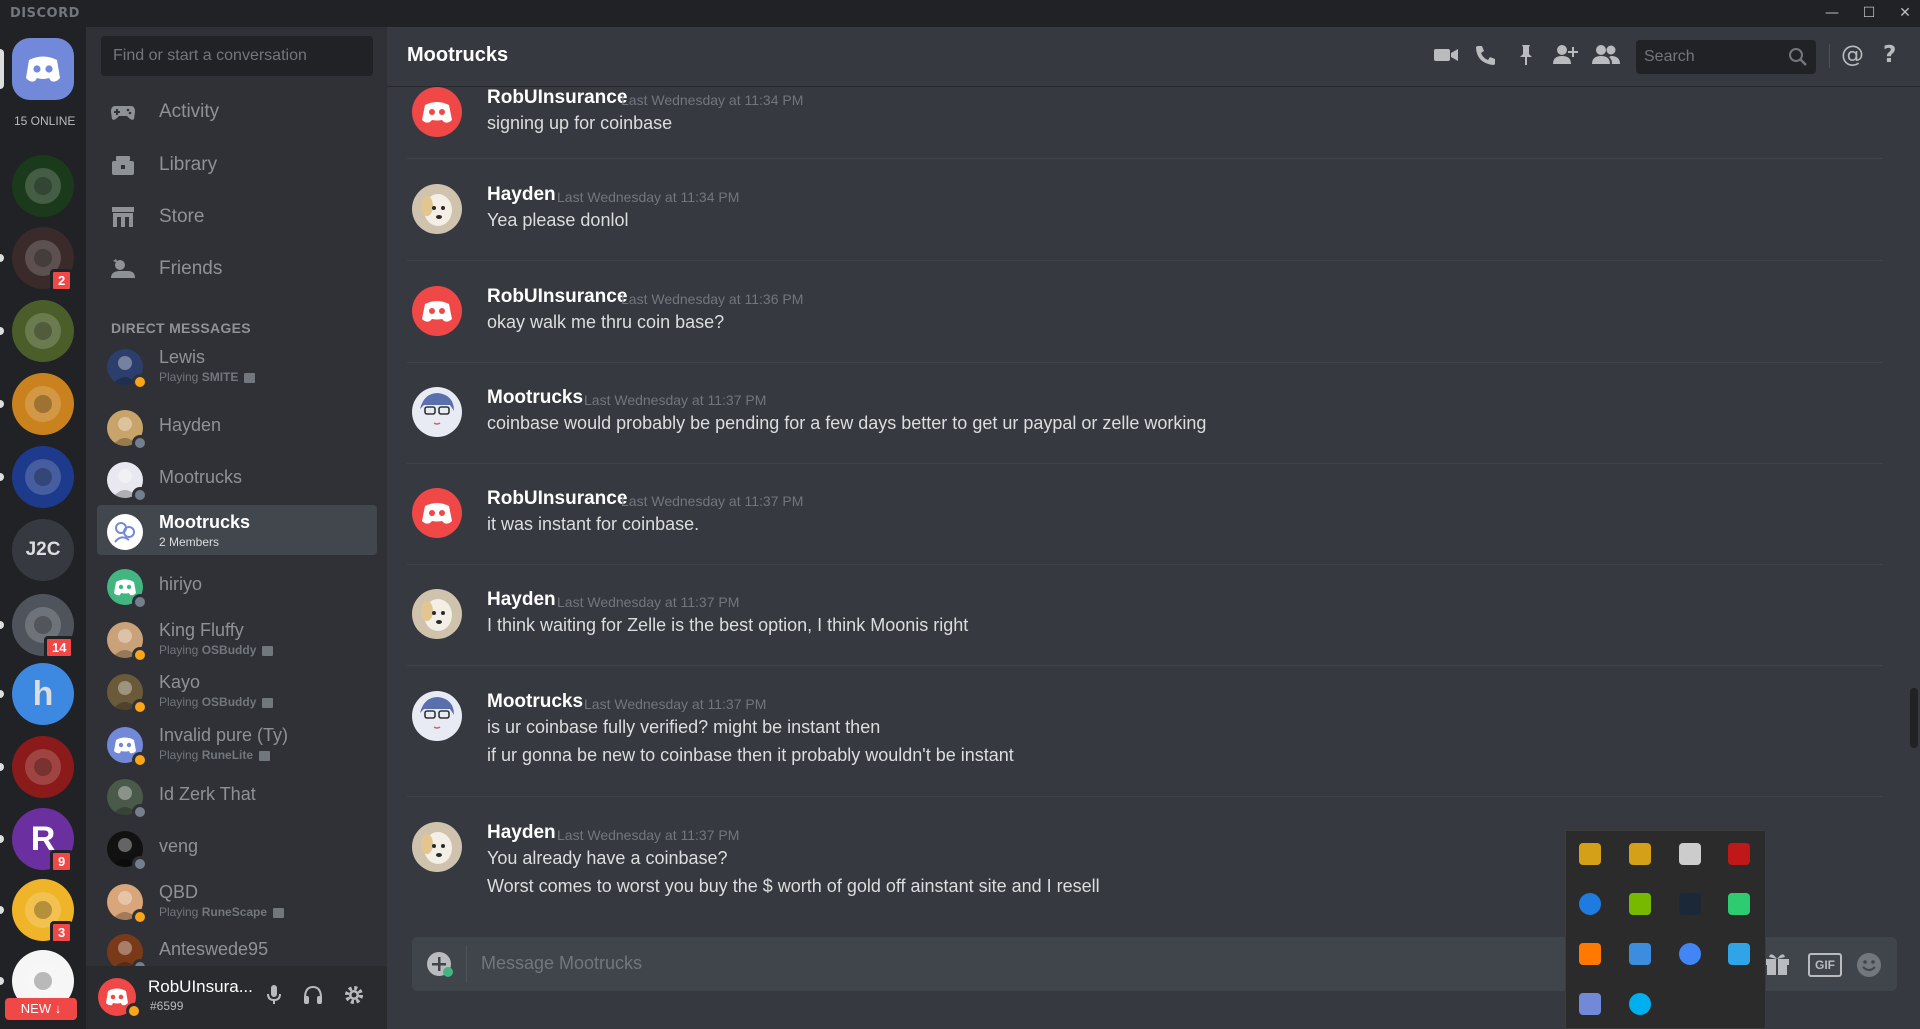 This screenshot has height=1029, width=1920. Describe the element at coordinates (240, 269) in the screenshot. I see `nav-friends: Friends` at that location.